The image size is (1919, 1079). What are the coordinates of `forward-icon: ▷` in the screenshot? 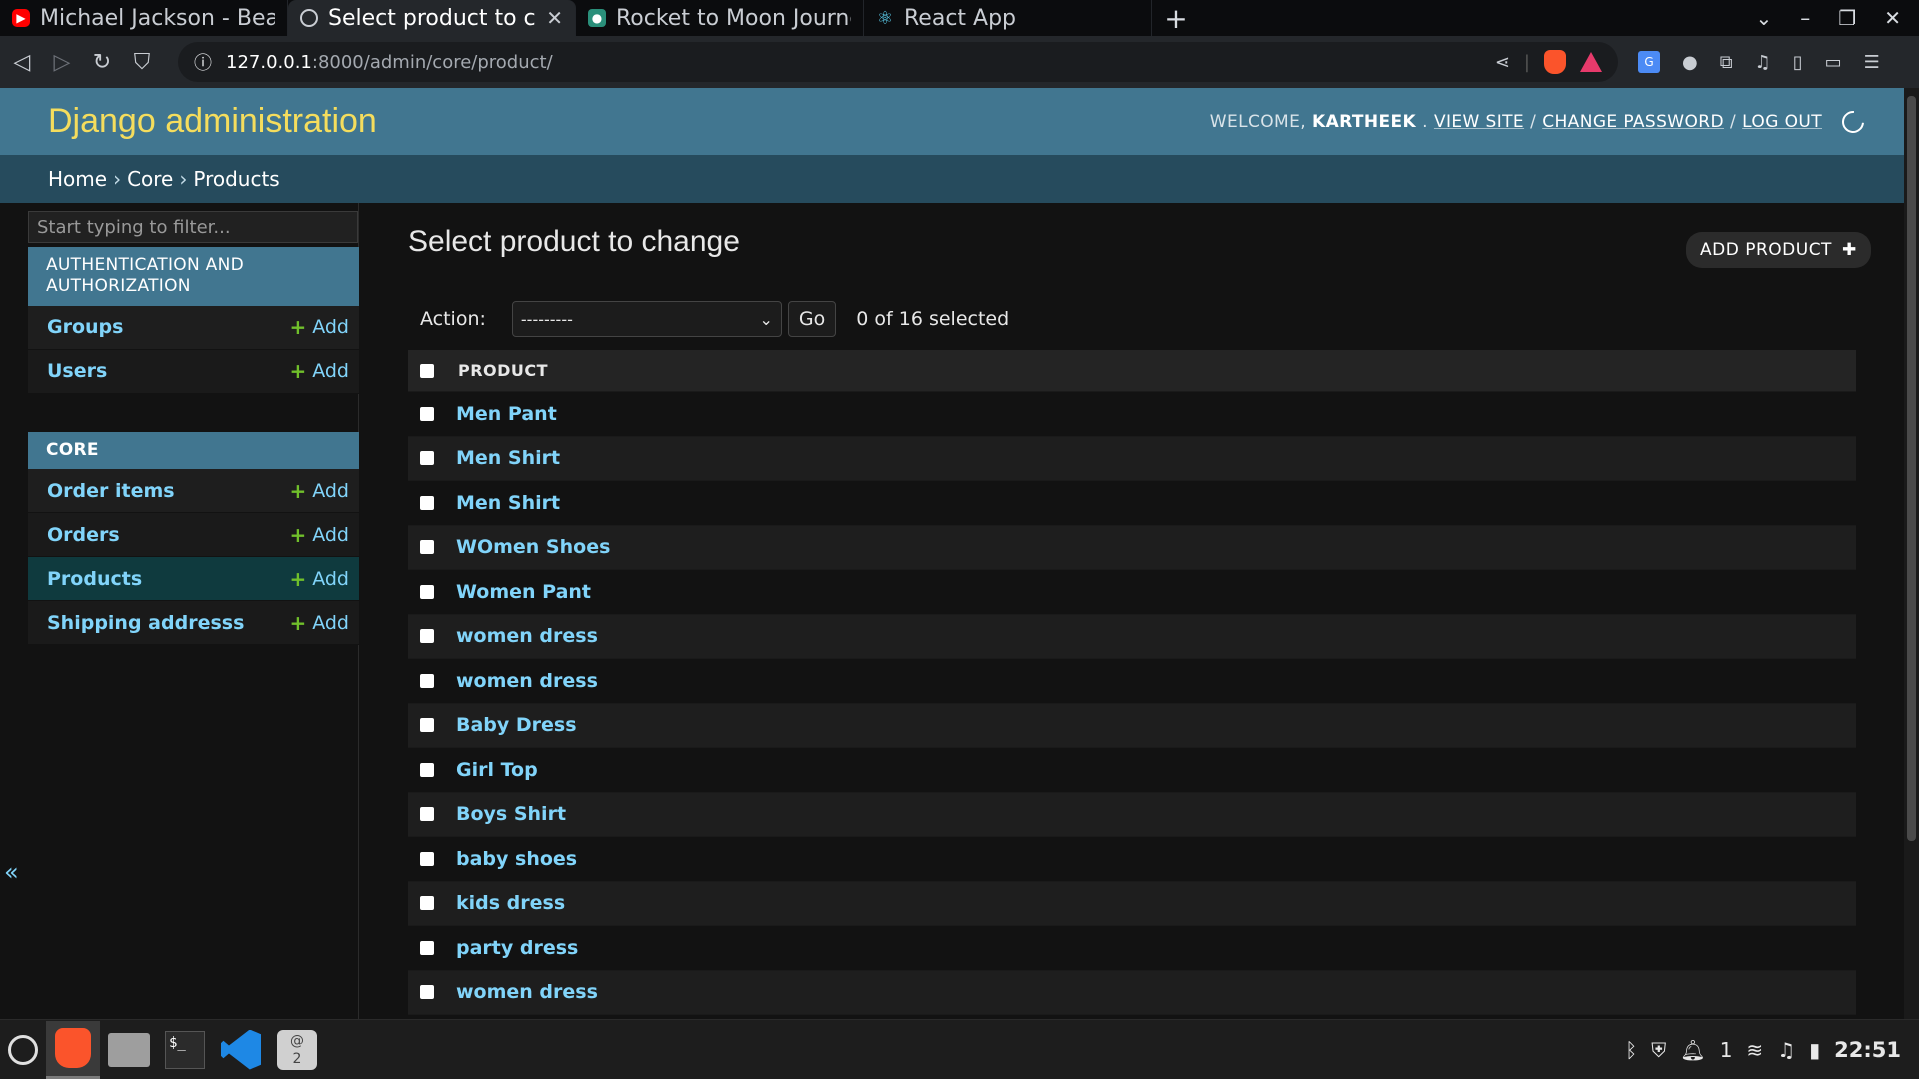 It's located at (62, 62).